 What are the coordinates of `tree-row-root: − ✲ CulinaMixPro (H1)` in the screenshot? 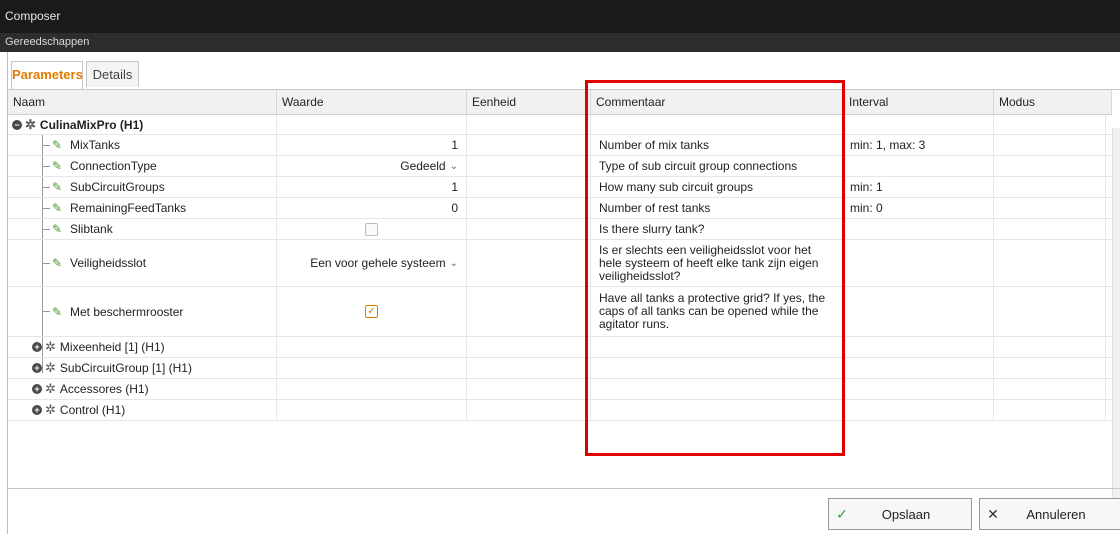 It's located at (564, 125).